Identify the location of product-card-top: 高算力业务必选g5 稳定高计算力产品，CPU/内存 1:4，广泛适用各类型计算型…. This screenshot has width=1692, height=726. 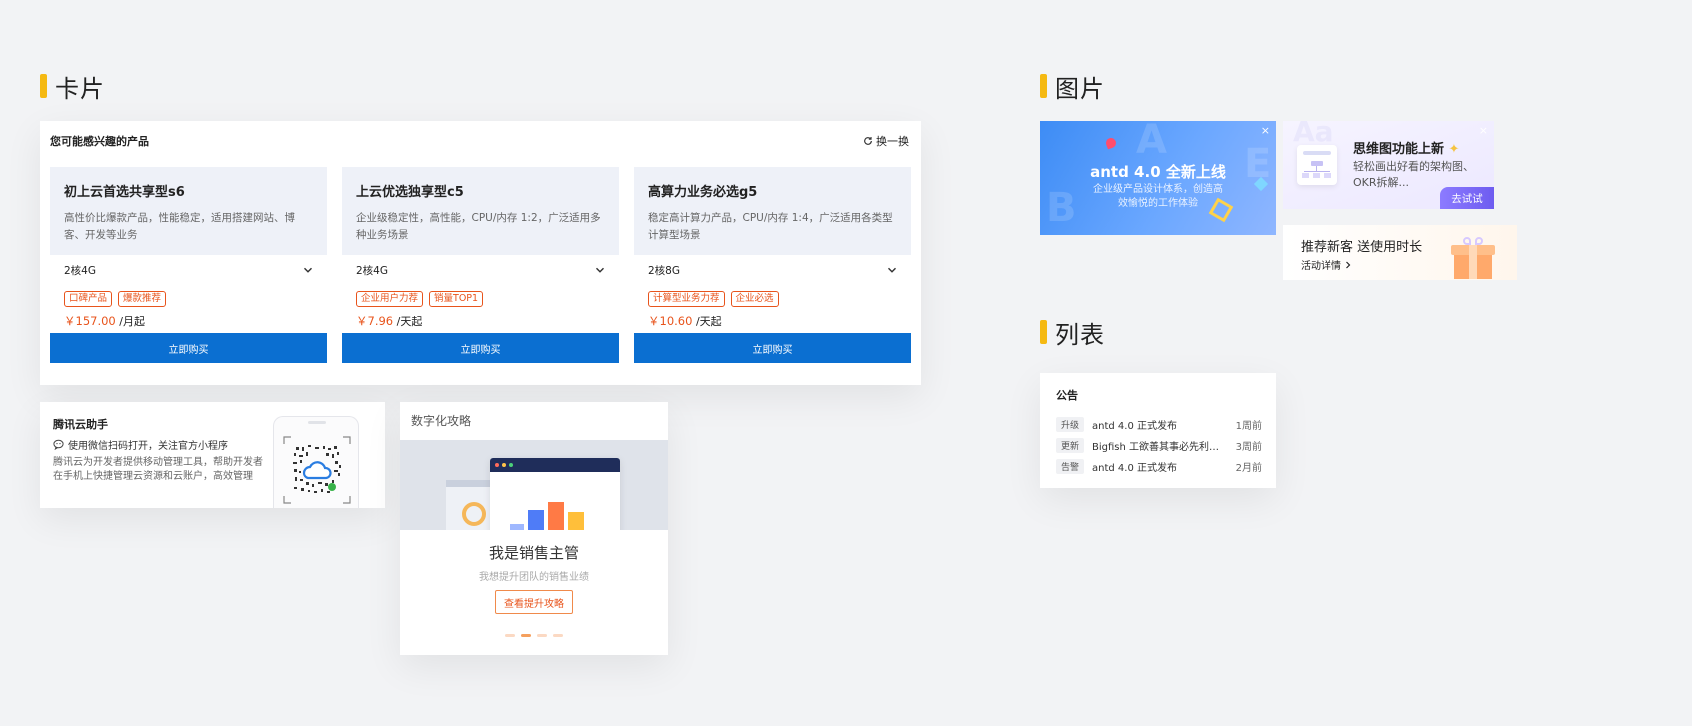
(772, 211).